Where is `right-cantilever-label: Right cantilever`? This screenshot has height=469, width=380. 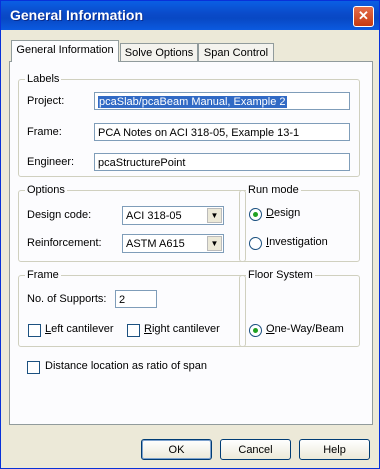 right-cantilever-label: Right cantilever is located at coordinates (182, 329).